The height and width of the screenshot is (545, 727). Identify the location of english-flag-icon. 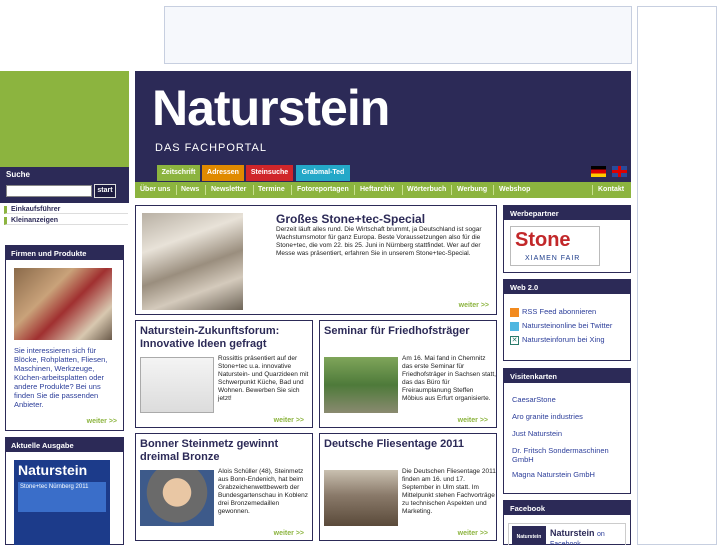
(619, 171).